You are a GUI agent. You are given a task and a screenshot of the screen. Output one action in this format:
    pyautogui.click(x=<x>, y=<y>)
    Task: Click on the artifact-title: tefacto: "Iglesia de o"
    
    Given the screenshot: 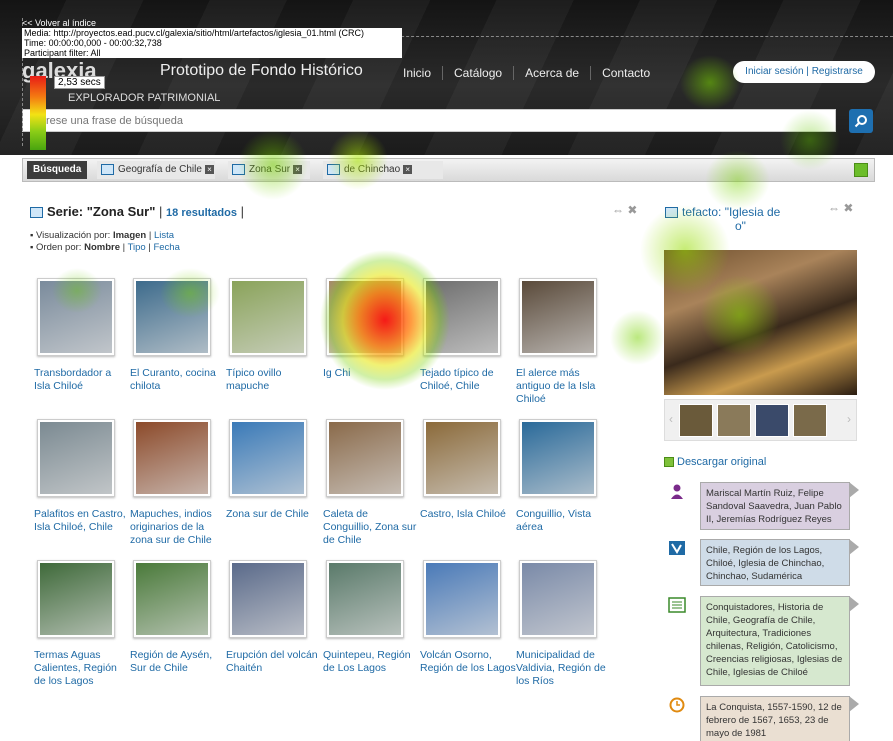 What is the action you would take?
    pyautogui.click(x=722, y=219)
    